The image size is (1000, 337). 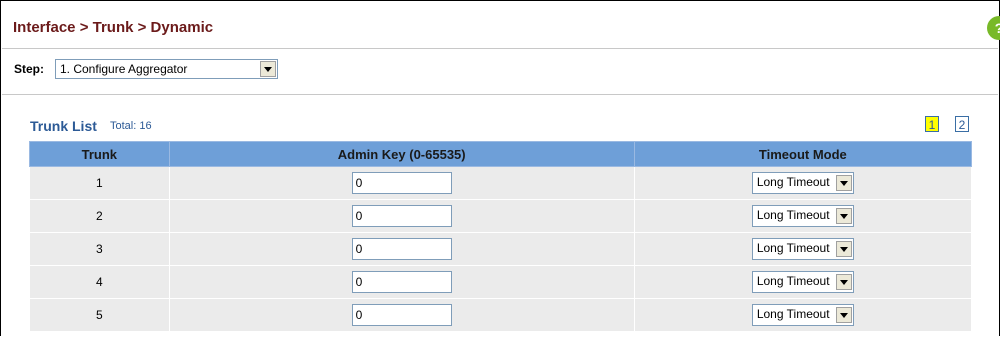 What do you see at coordinates (803, 154) in the screenshot?
I see `column-header-timeout-mode: Timeout Mode` at bounding box center [803, 154].